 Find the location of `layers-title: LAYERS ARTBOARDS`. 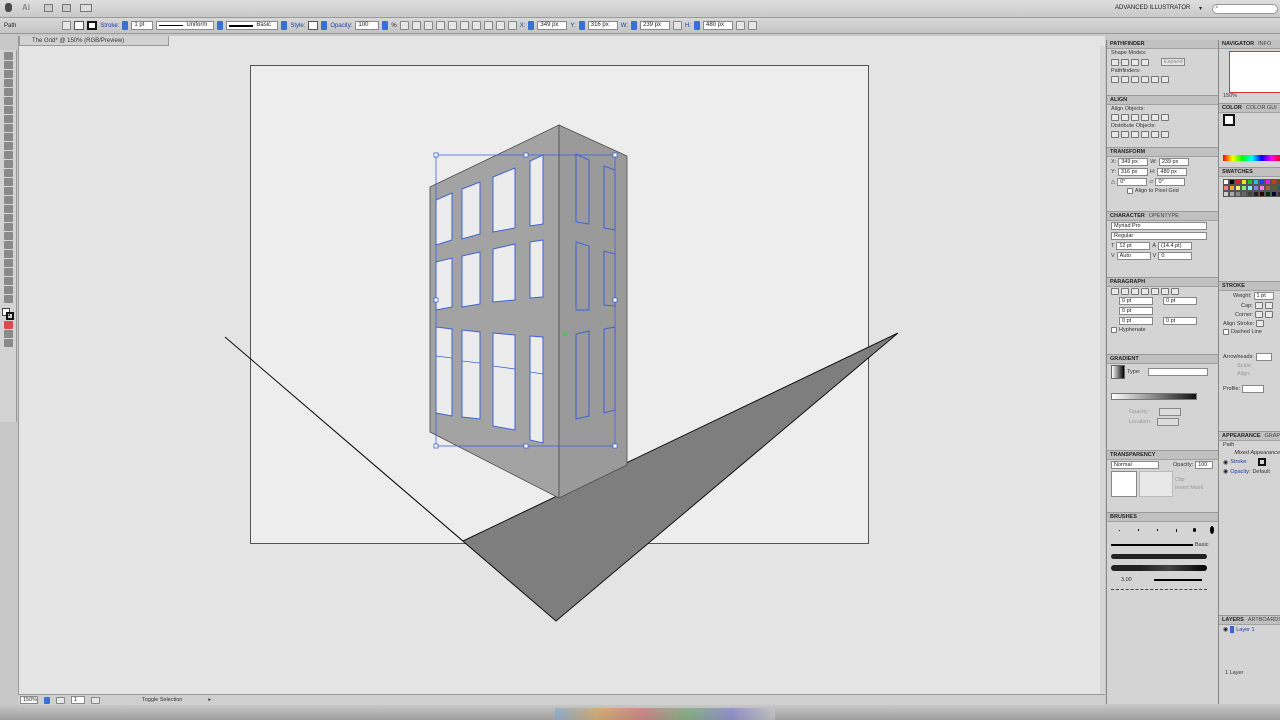

layers-title: LAYERS ARTBOARDS is located at coordinates (1249, 620).